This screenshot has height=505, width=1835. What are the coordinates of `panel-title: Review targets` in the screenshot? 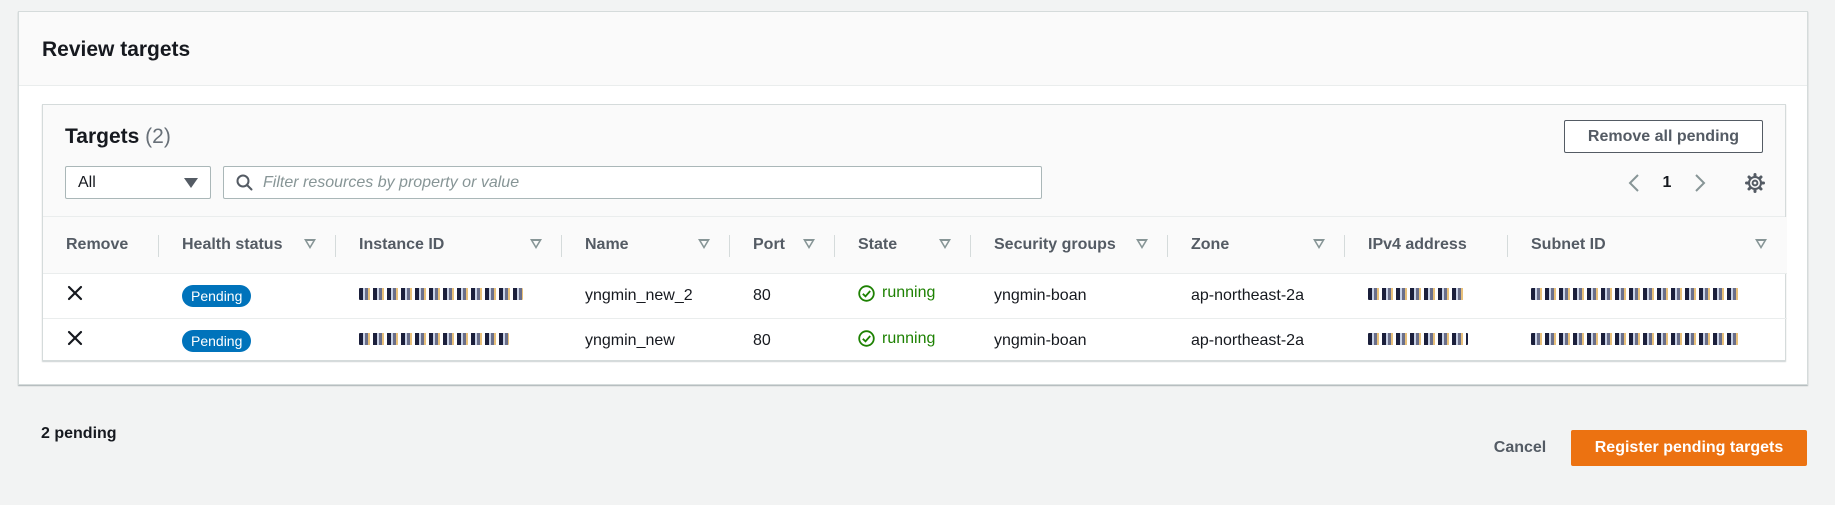 It's located at (116, 49).